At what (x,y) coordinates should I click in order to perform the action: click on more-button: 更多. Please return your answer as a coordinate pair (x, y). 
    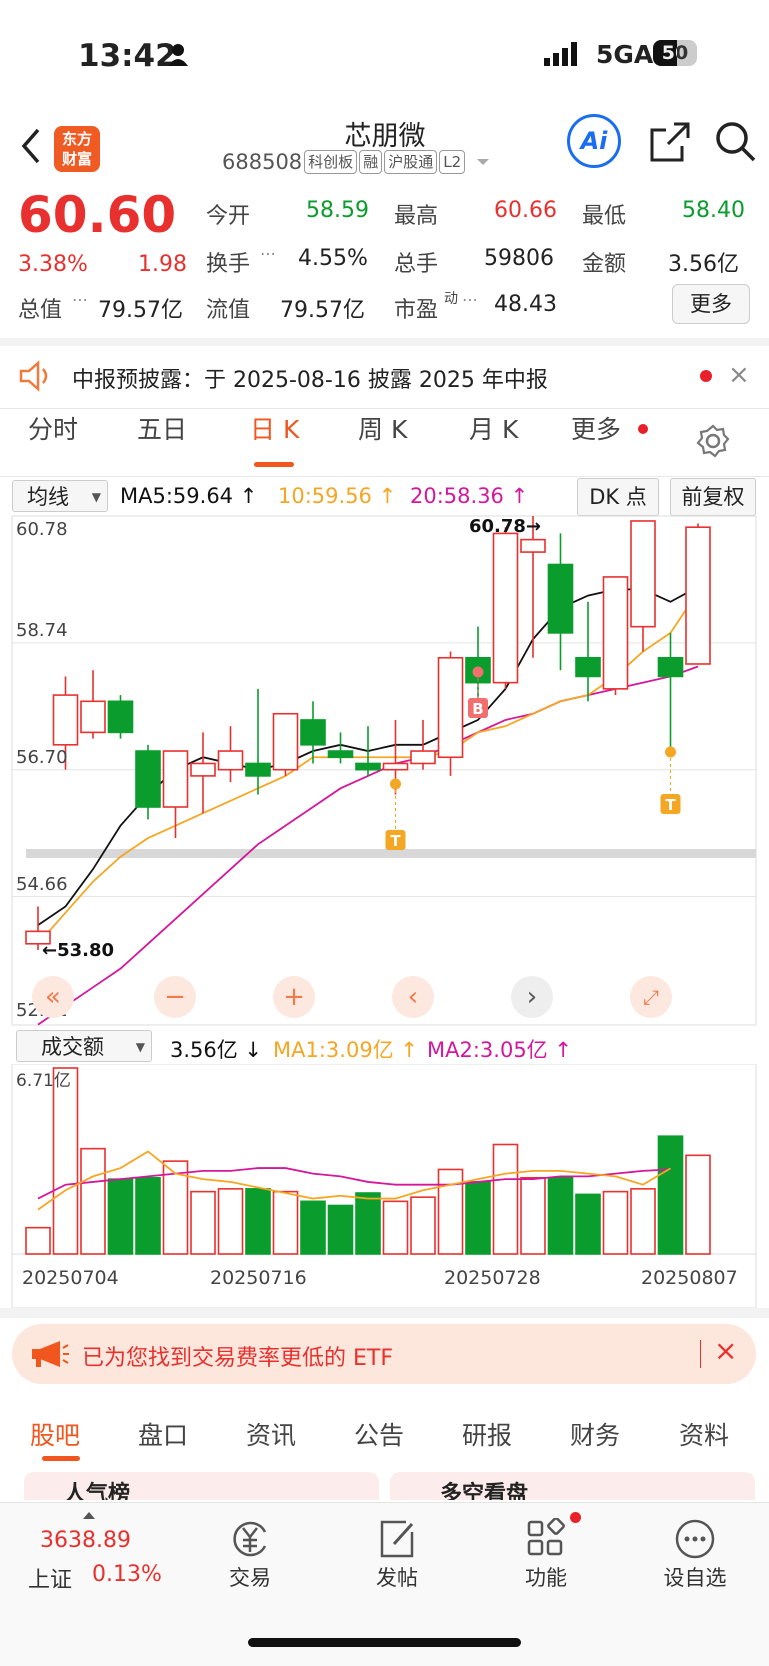
    Looking at the image, I should click on (711, 304).